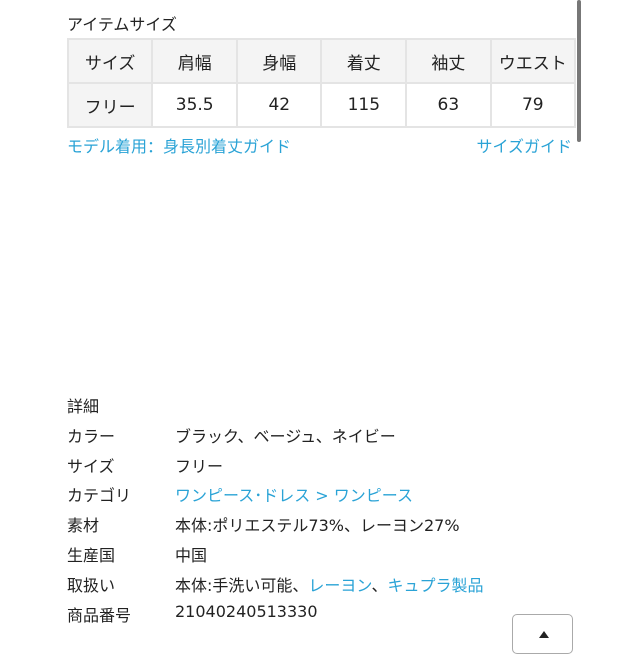 The height and width of the screenshot is (654, 640). Describe the element at coordinates (435, 585) in the screenshot. I see `care-link-cupra: キュプラ製品` at that location.